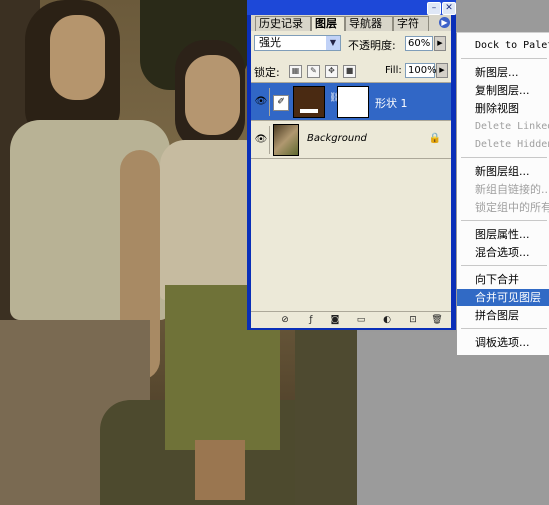 This screenshot has width=549, height=505. I want to click on minimize-icon: –, so click(434, 8).